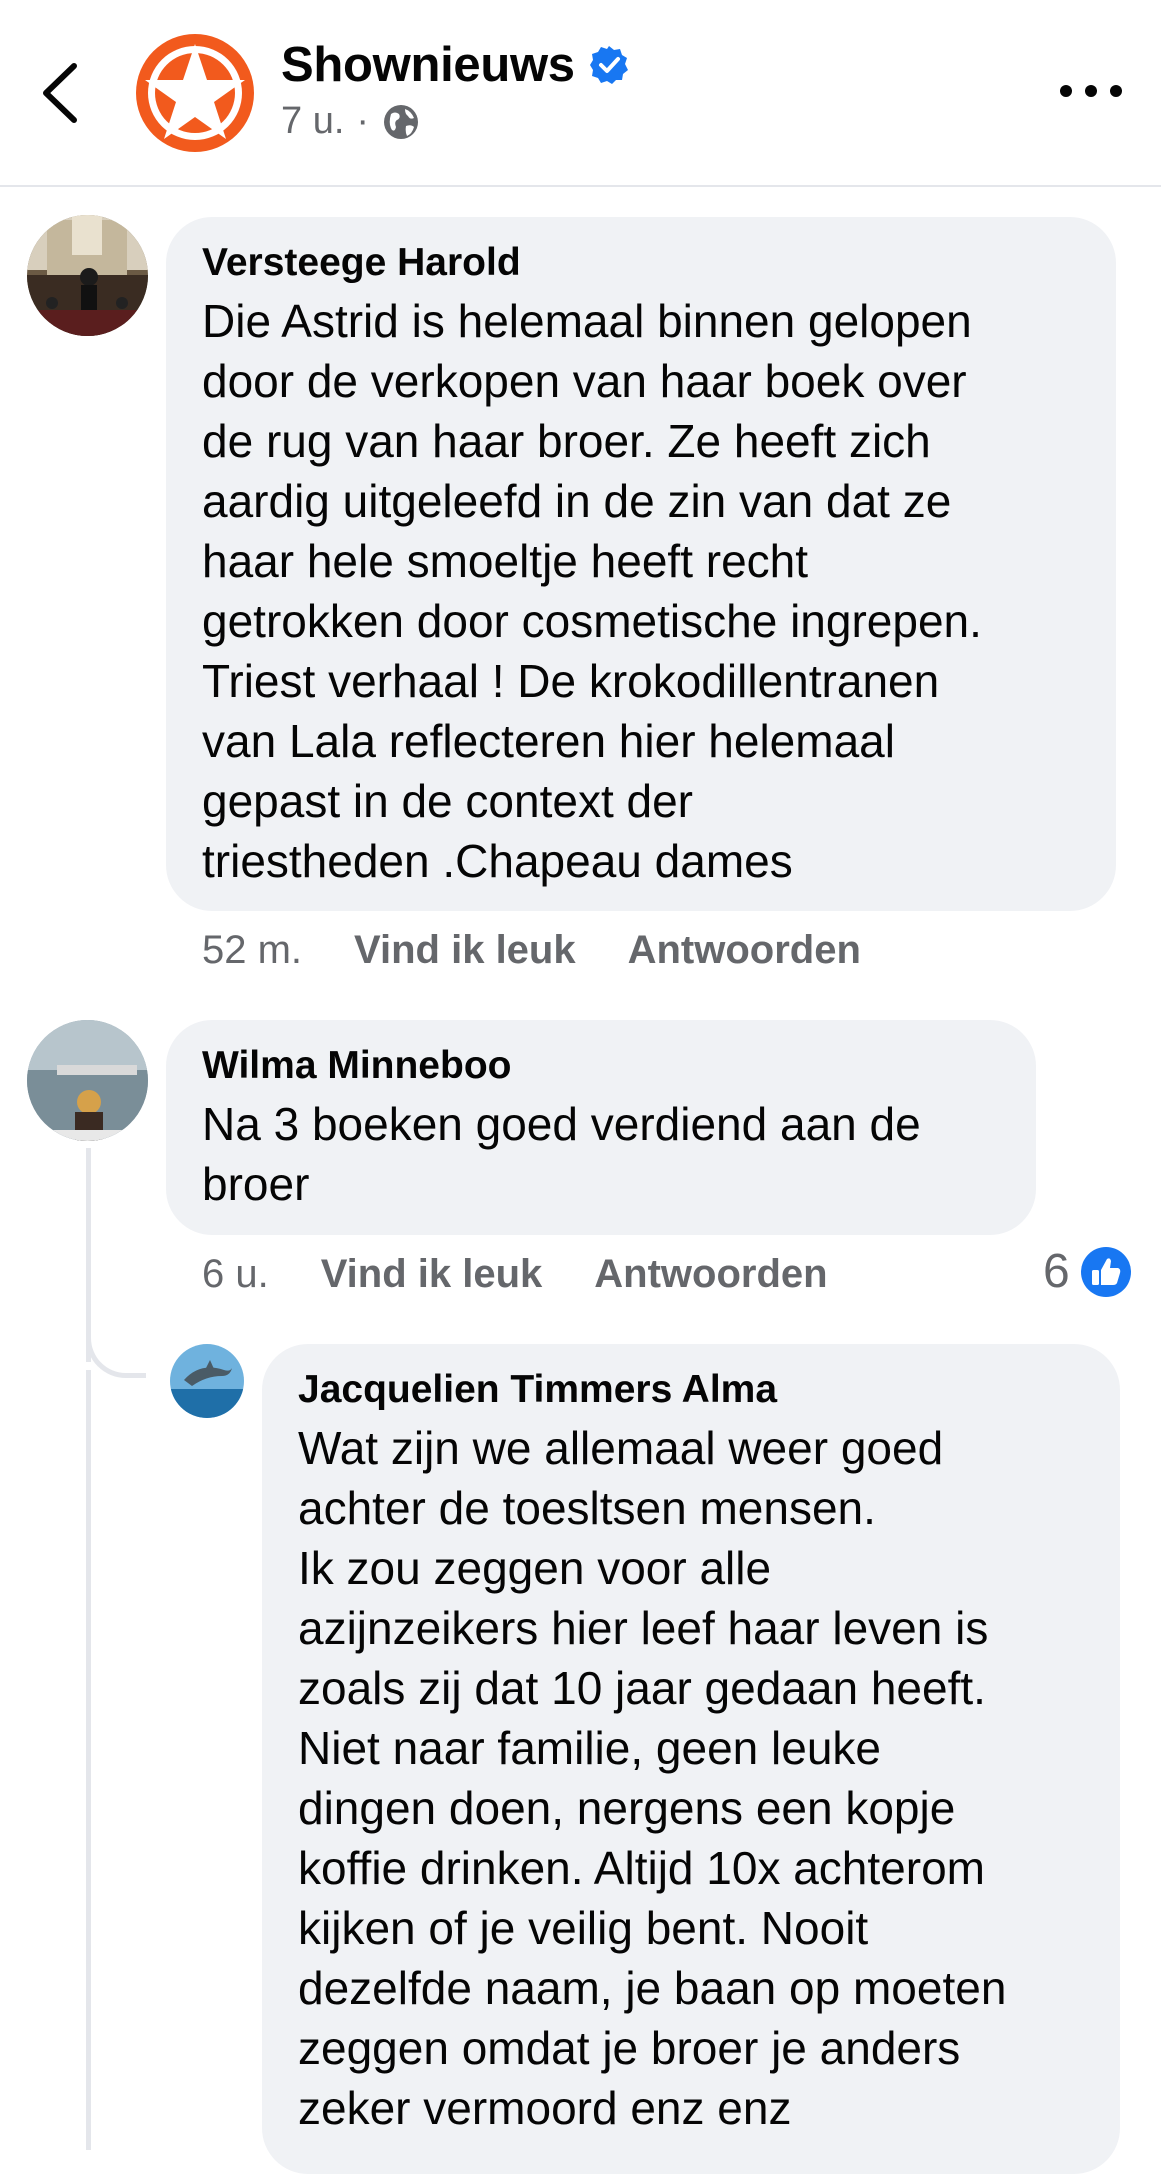 The width and height of the screenshot is (1161, 2174). Describe the element at coordinates (641, 263) in the screenshot. I see `comment-author: Versteege Harold` at that location.